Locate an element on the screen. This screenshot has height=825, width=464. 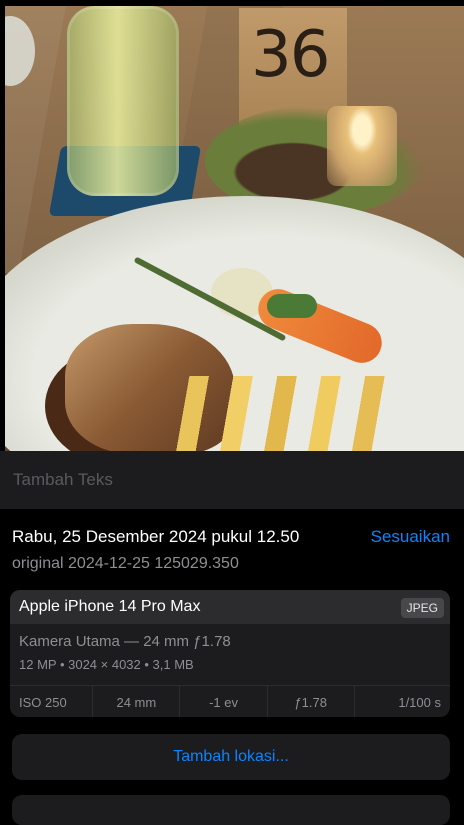
exif-row: ISO 250 24 mm -1 ev ƒ1.78 1/100 s is located at coordinates (230, 701).